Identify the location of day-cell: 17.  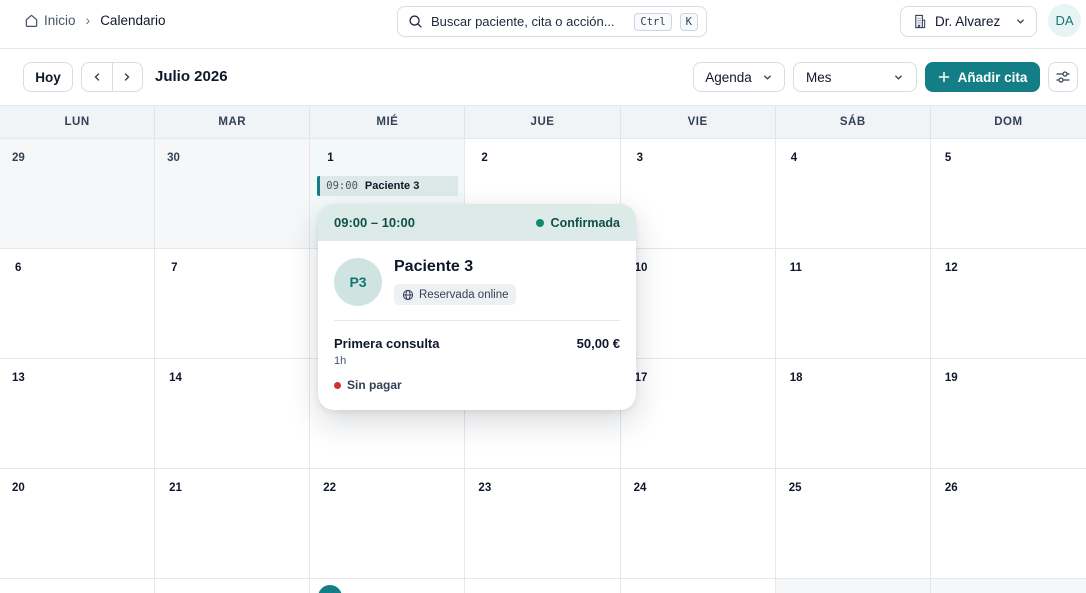
(698, 413).